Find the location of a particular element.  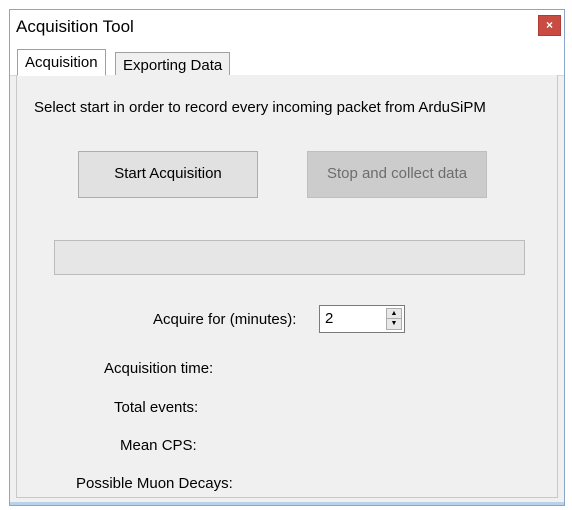

stepper-up-icon: ▲ is located at coordinates (394, 314).